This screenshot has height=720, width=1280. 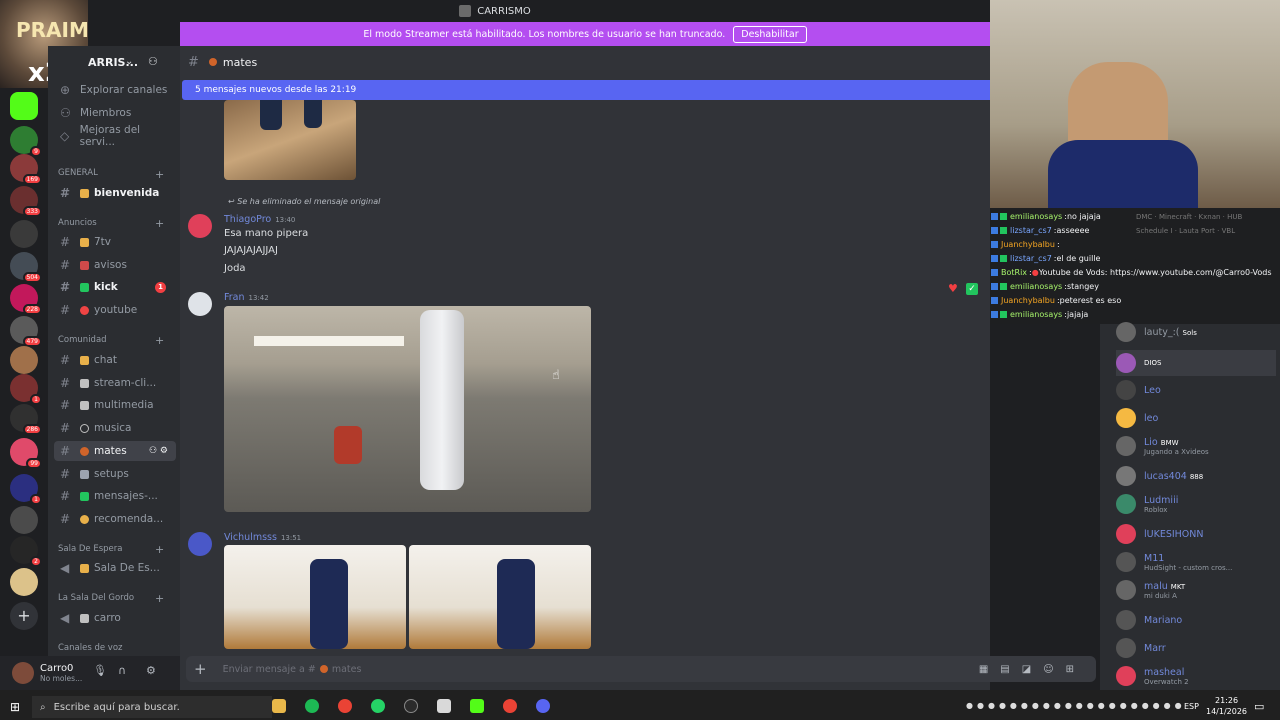 I want to click on new-messages-bar: 5 mensajes nuevos desde las 21:19, so click(x=586, y=90).